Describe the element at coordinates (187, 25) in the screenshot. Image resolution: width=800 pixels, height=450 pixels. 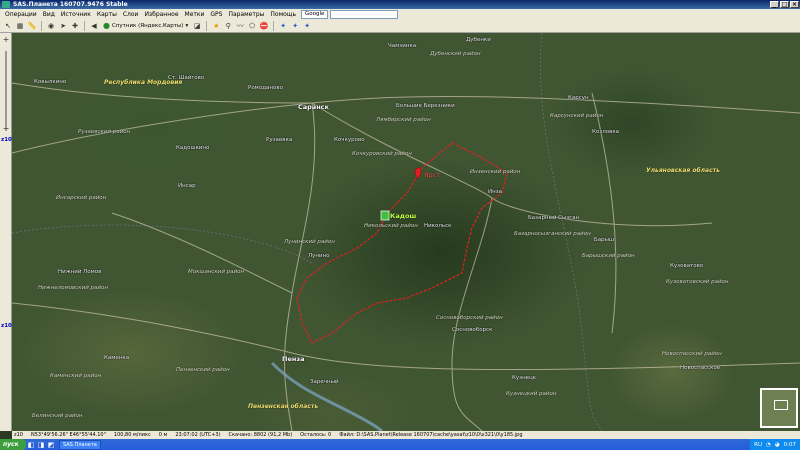
I see `chevron-down-icon: ▾` at that location.